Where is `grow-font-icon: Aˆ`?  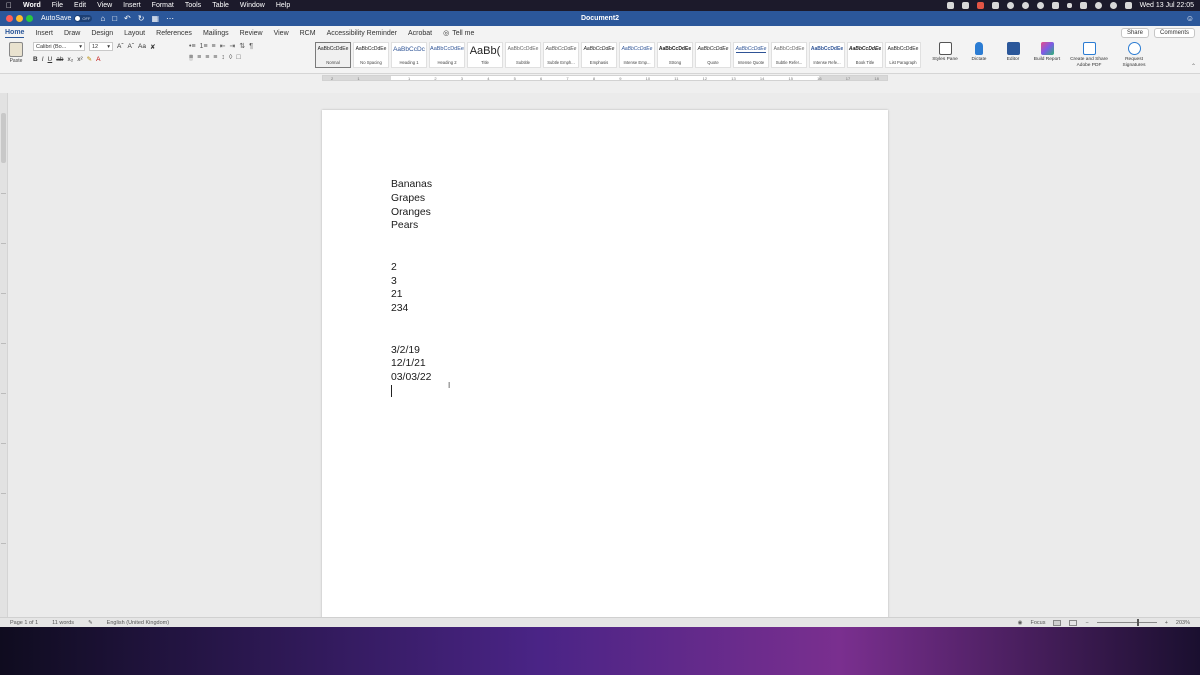 grow-font-icon: Aˆ is located at coordinates (120, 46).